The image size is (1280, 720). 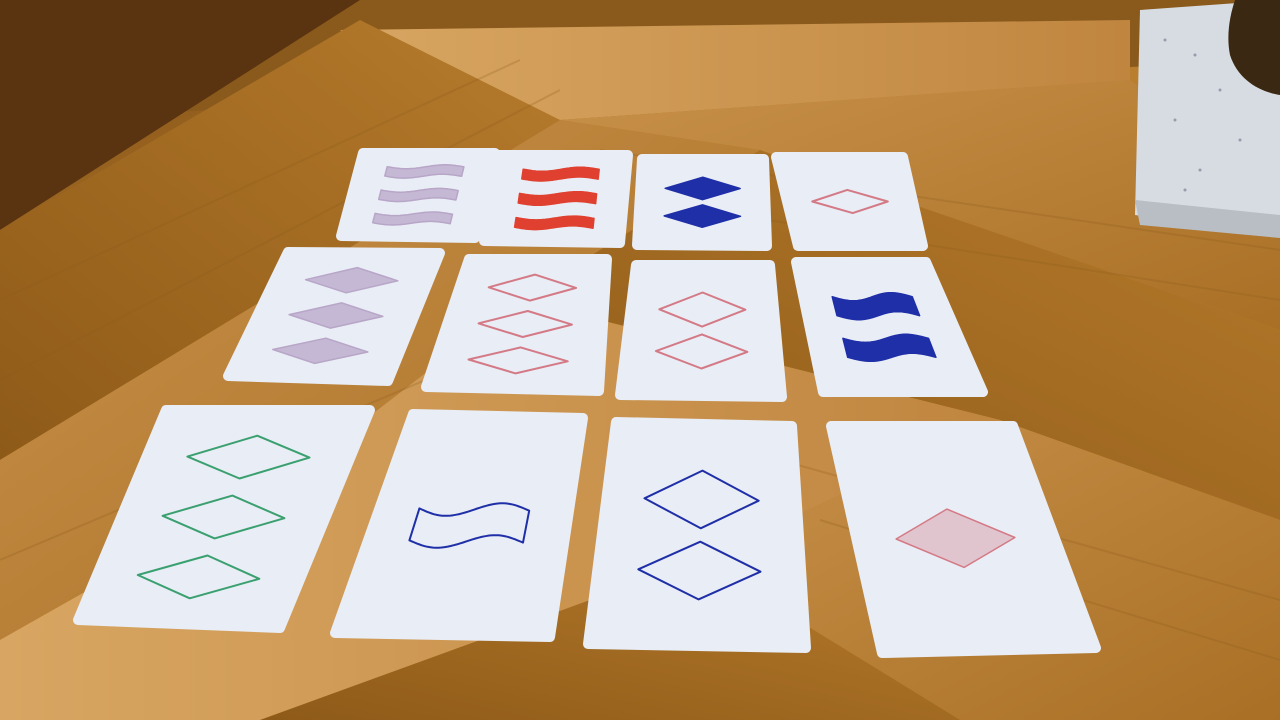 I want to click on set-card-r1c2, so click(x=556, y=199).